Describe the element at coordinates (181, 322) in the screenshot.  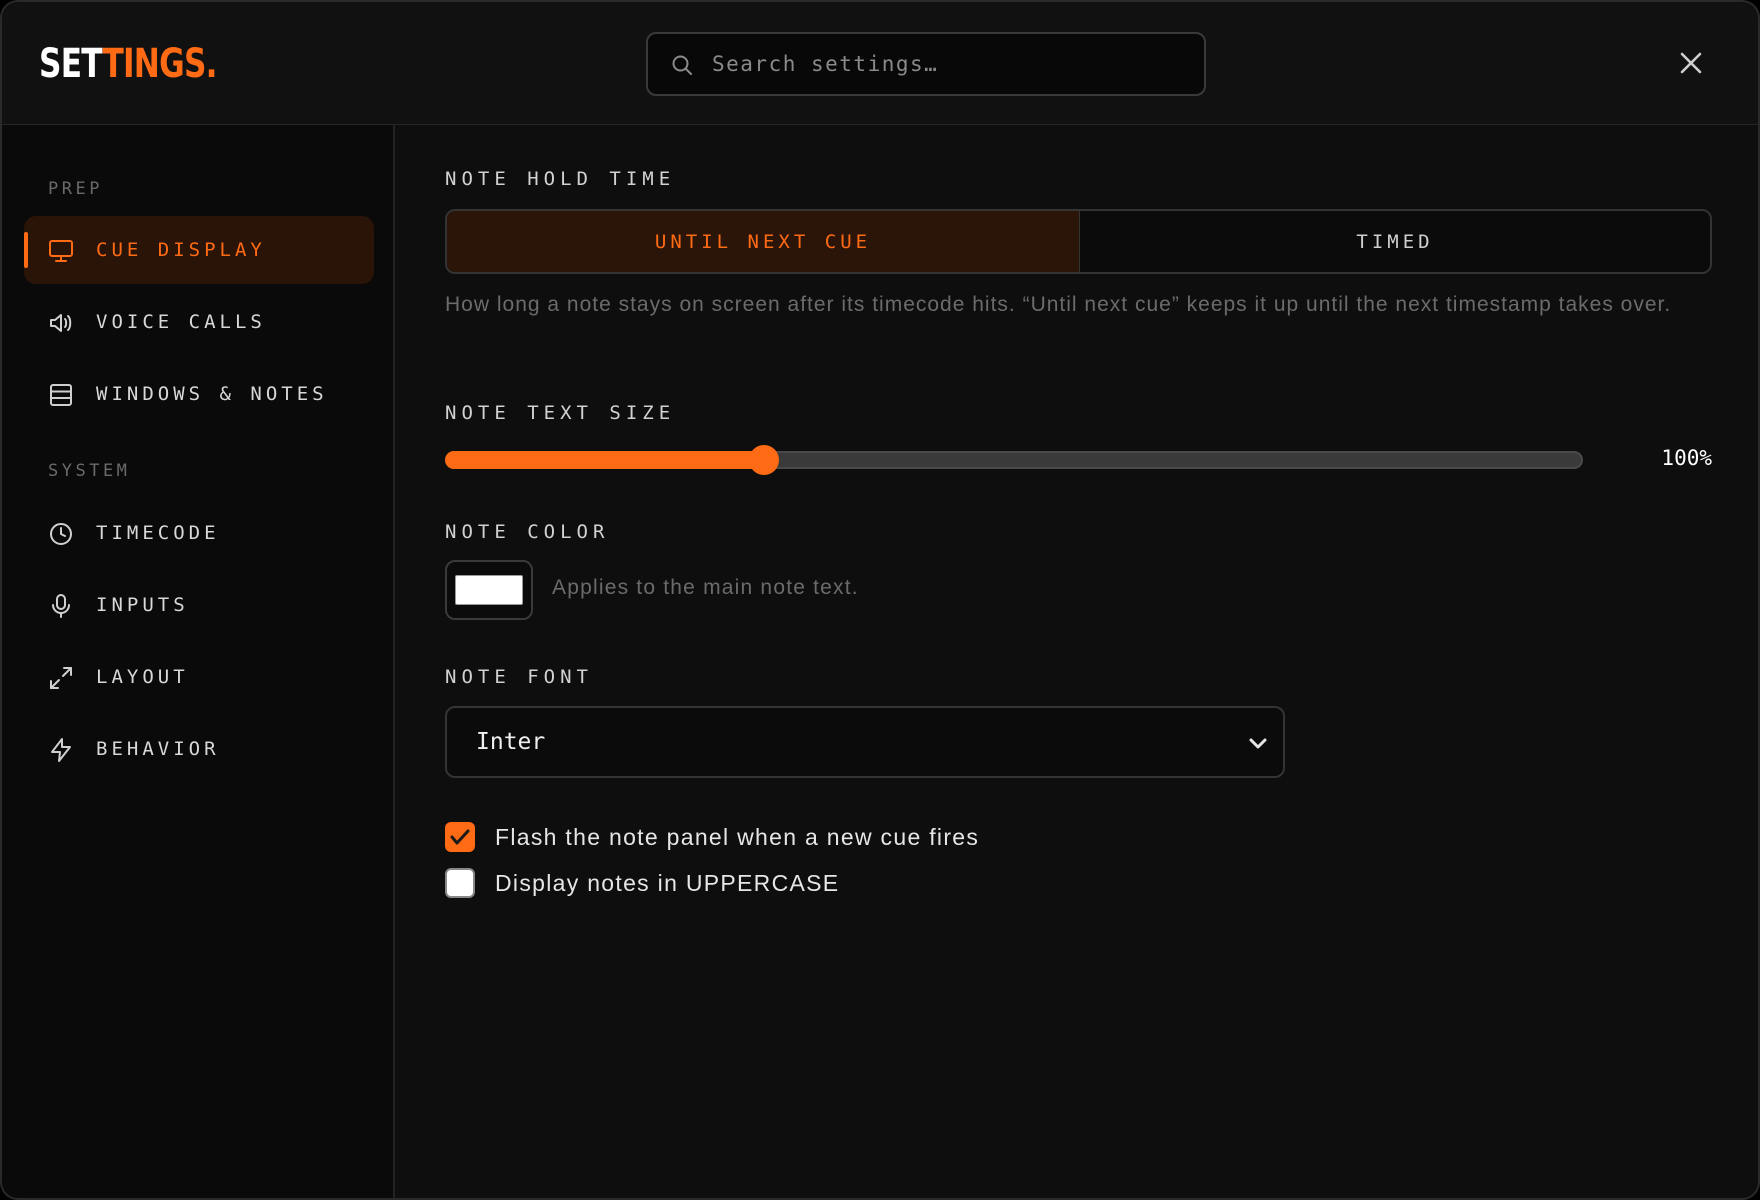
I see `sidebar-item-label: VOICE CALLS` at that location.